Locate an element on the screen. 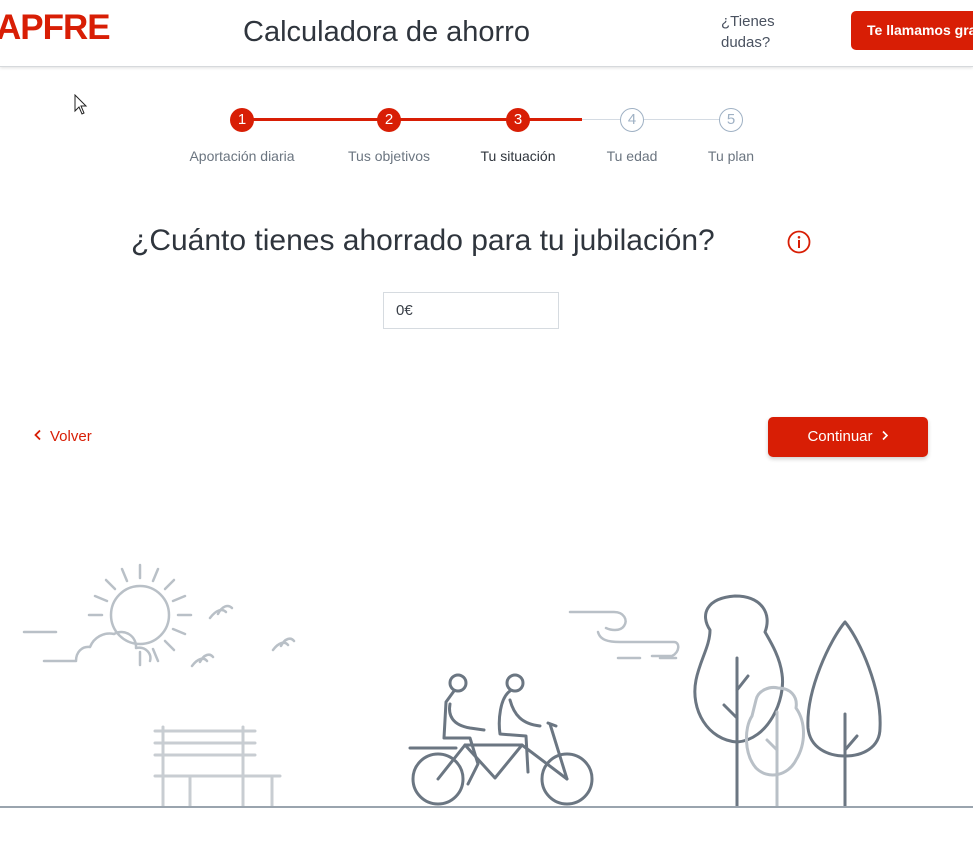  bench-icon is located at coordinates (217, 766).